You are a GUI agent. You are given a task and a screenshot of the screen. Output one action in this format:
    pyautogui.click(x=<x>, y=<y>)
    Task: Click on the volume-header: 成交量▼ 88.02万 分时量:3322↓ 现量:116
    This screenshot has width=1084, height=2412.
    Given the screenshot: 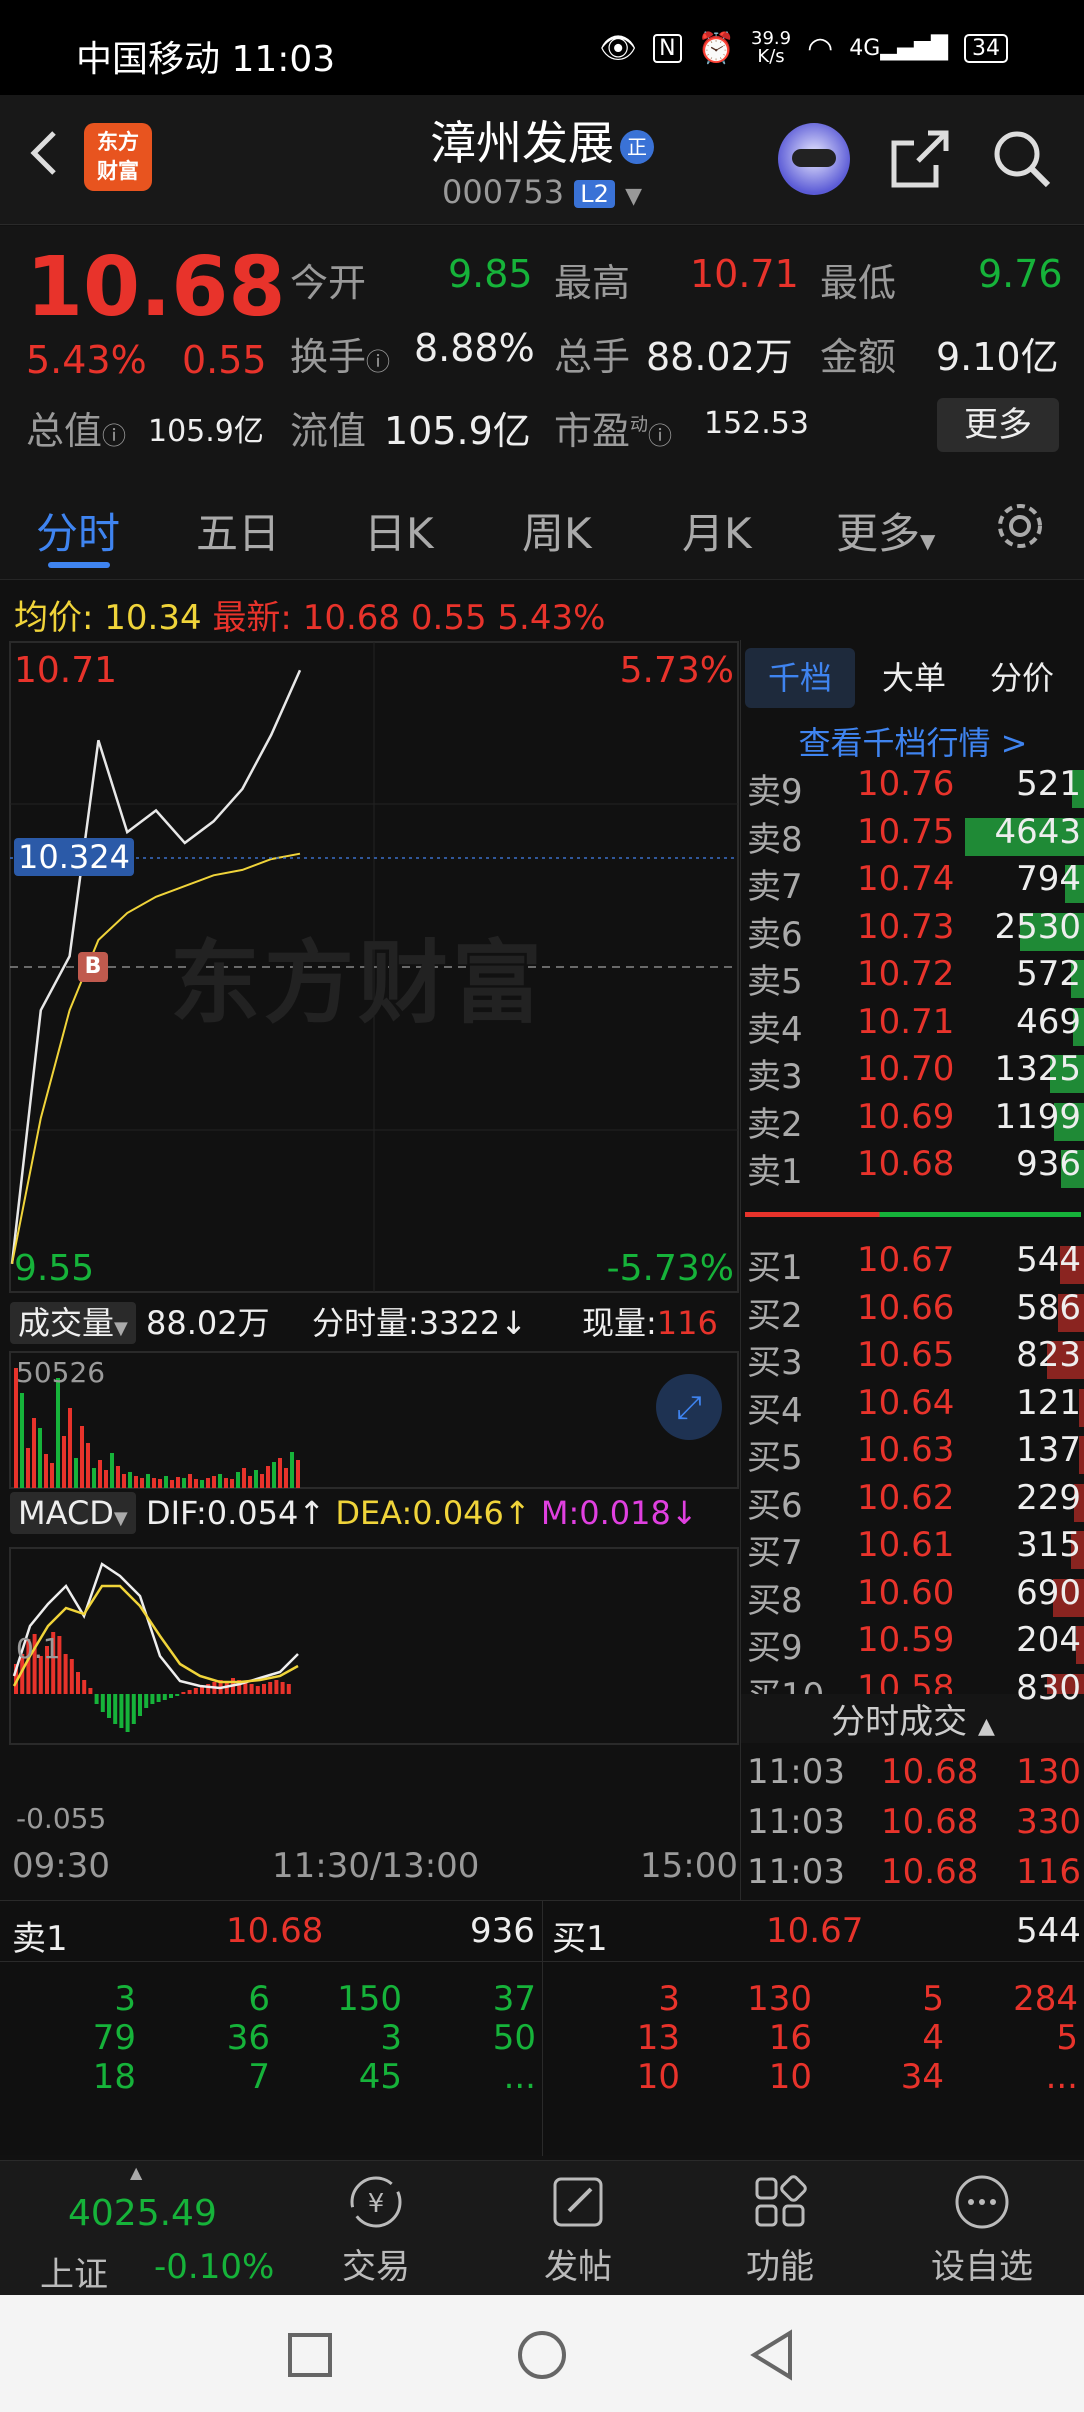 What is the action you would take?
    pyautogui.click(x=374, y=1322)
    